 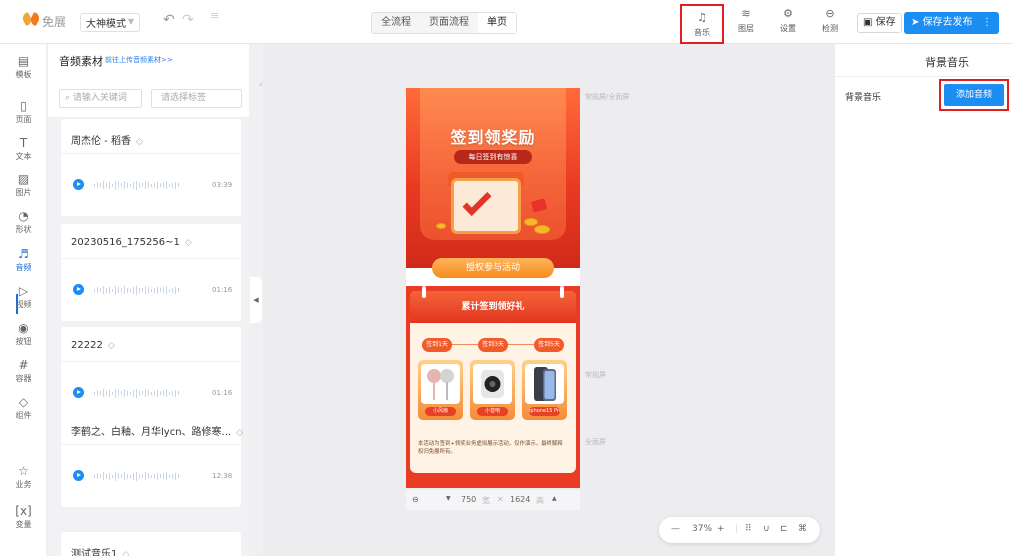 What do you see at coordinates (23, 74) in the screenshot?
I see `nav-label: 模板` at bounding box center [23, 74].